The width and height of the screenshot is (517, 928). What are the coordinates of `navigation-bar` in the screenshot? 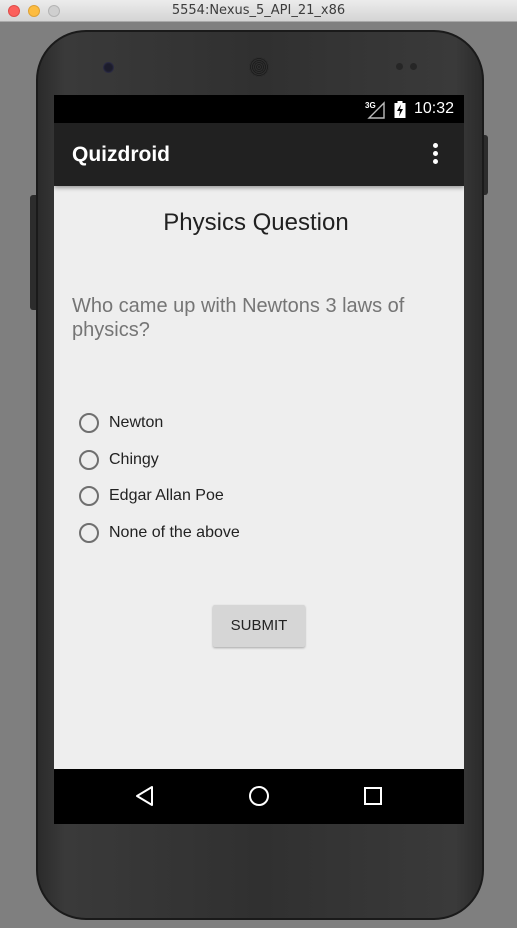 It's located at (259, 796).